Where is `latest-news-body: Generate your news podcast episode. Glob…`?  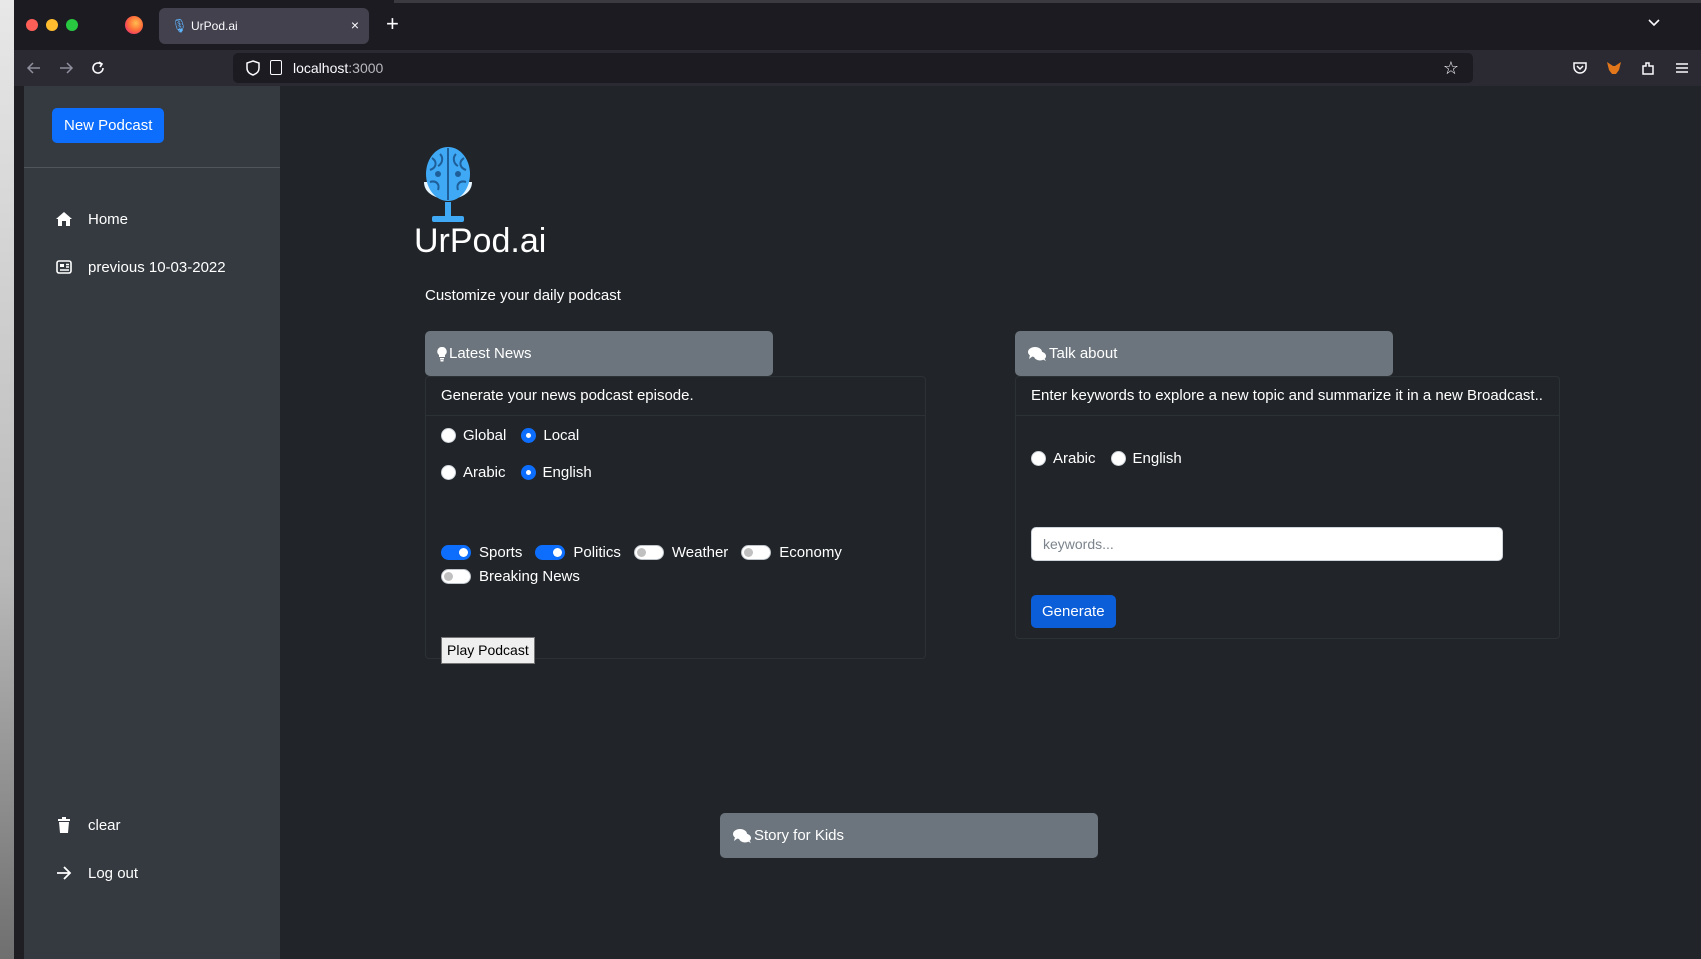
latest-news-body: Generate your news podcast episode. Glob… is located at coordinates (675, 520).